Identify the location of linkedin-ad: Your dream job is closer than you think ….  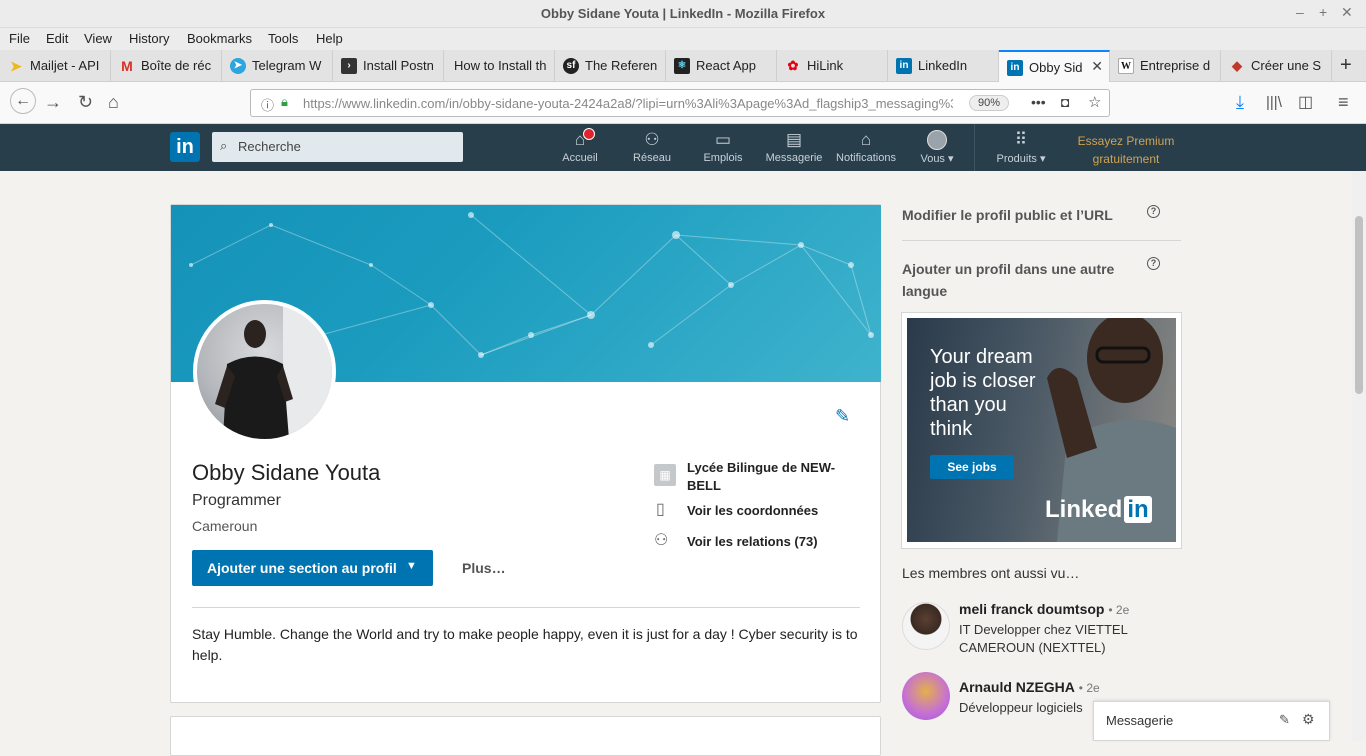
(1041, 430).